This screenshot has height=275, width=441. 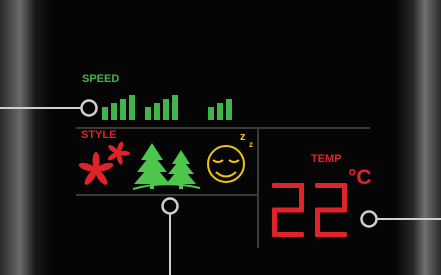 I want to click on temp-callout-marker, so click(x=369, y=219).